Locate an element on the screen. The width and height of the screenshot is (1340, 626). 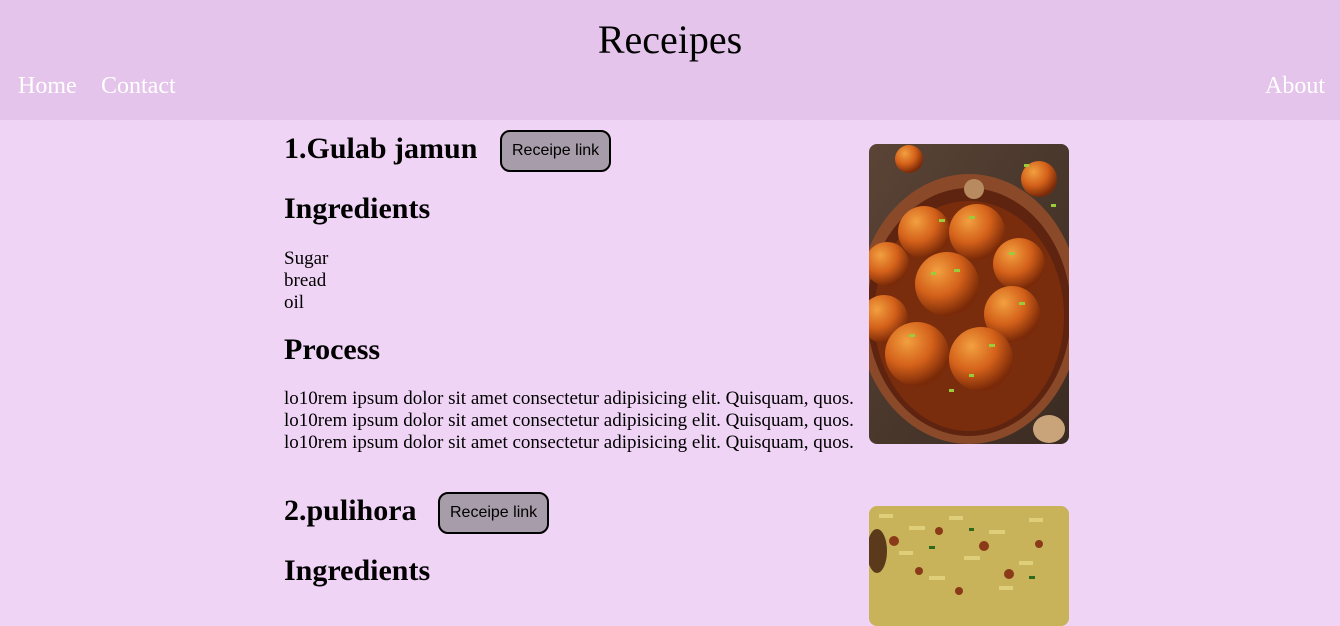
ingredient-item: bread is located at coordinates (305, 280).